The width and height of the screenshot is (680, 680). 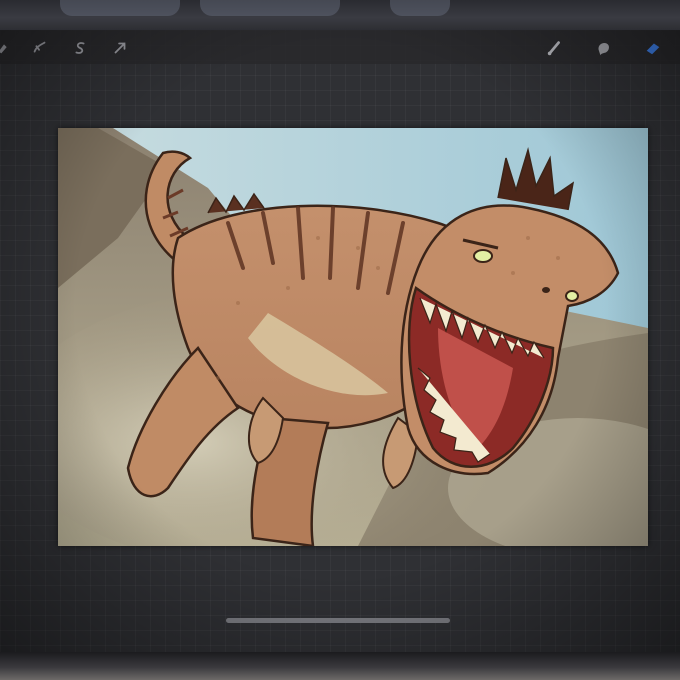 I want to click on modify-icon, so click(x=7, y=48).